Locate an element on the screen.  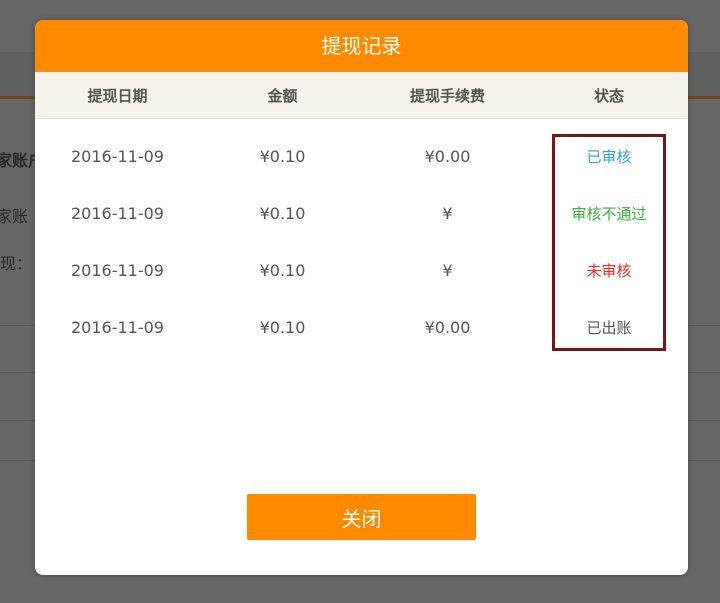
close-button: 关闭 is located at coordinates (361, 517).